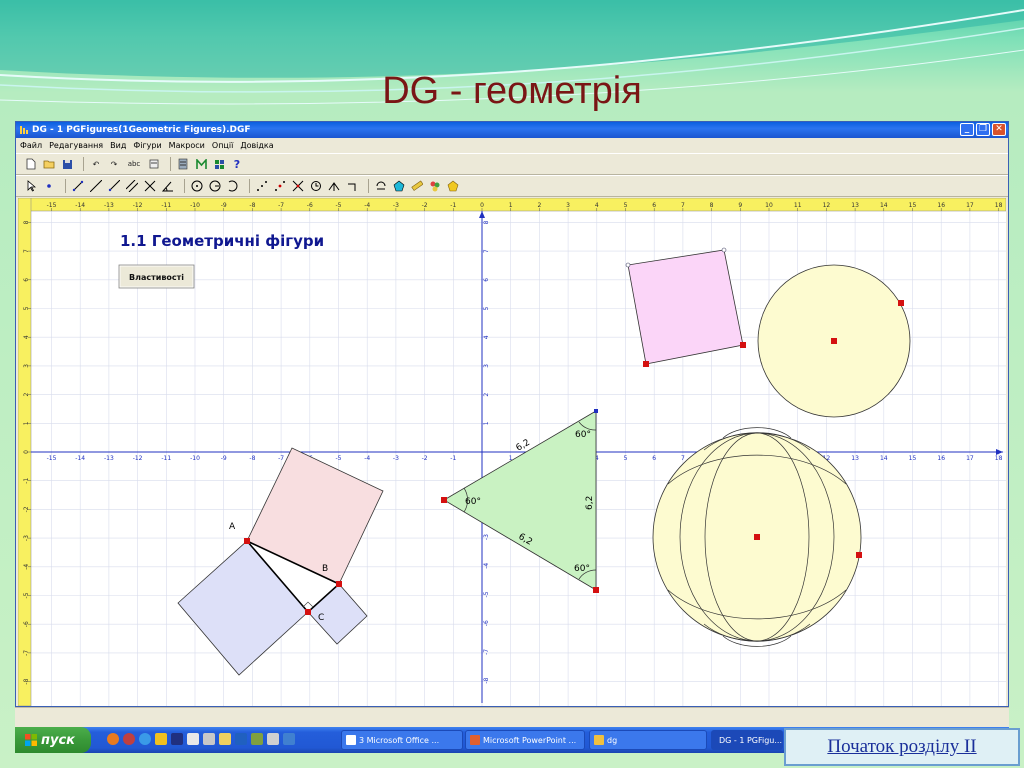 This screenshot has height=768, width=1024. Describe the element at coordinates (417, 186) in the screenshot. I see `ruler-icon` at that location.